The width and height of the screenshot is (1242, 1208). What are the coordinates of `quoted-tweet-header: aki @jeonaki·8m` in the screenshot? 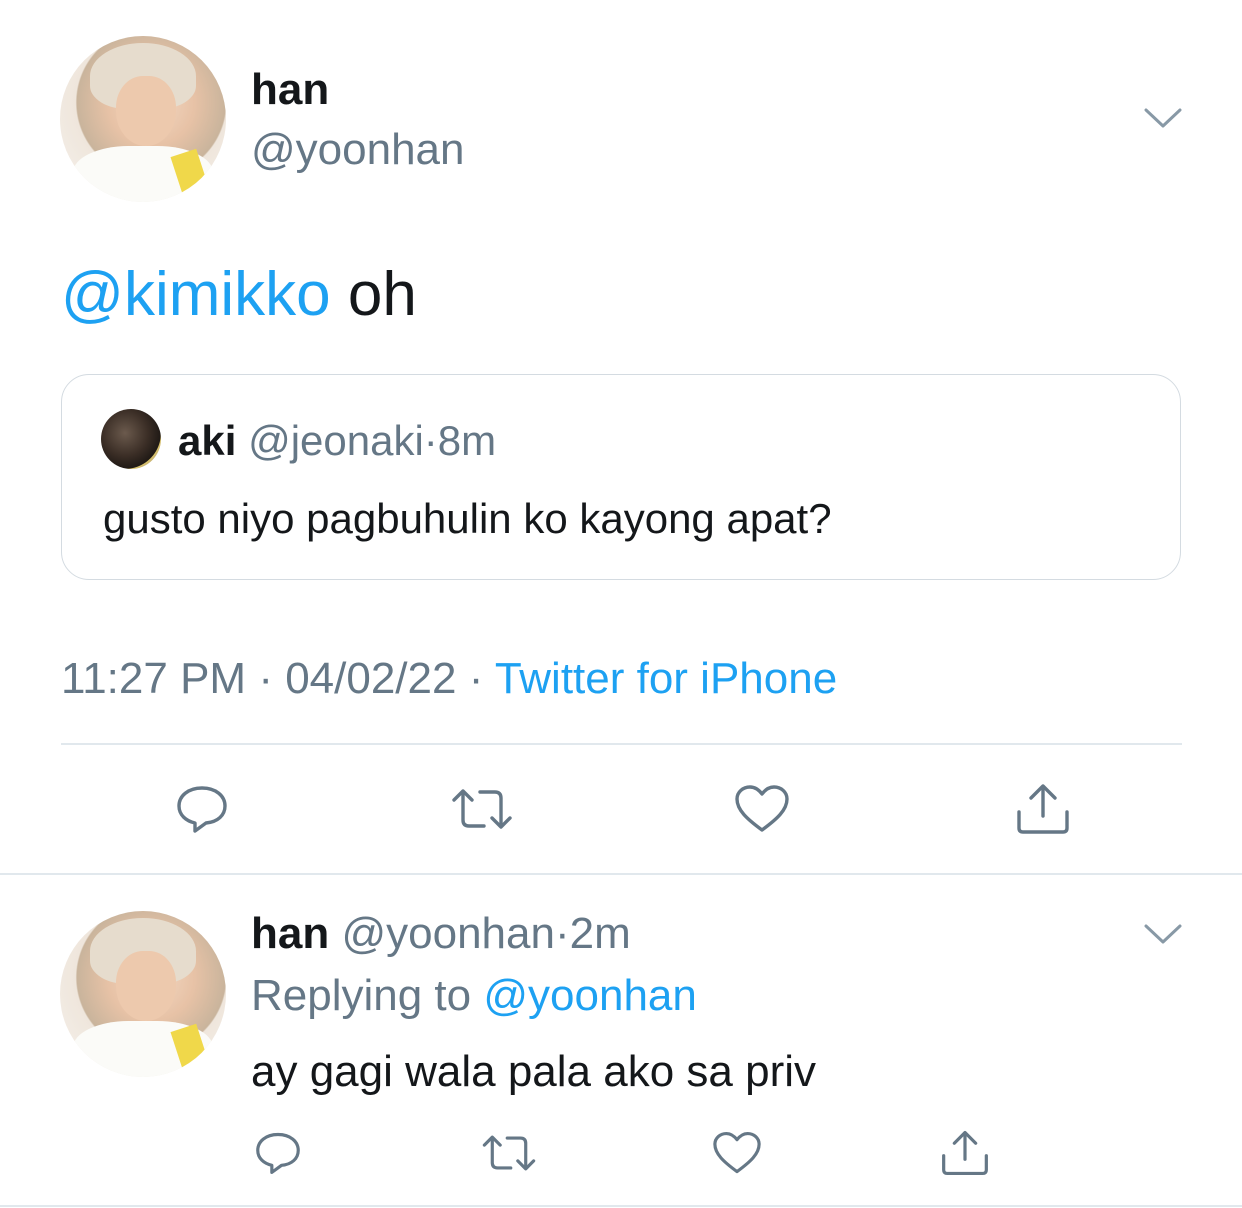 It's located at (337, 441).